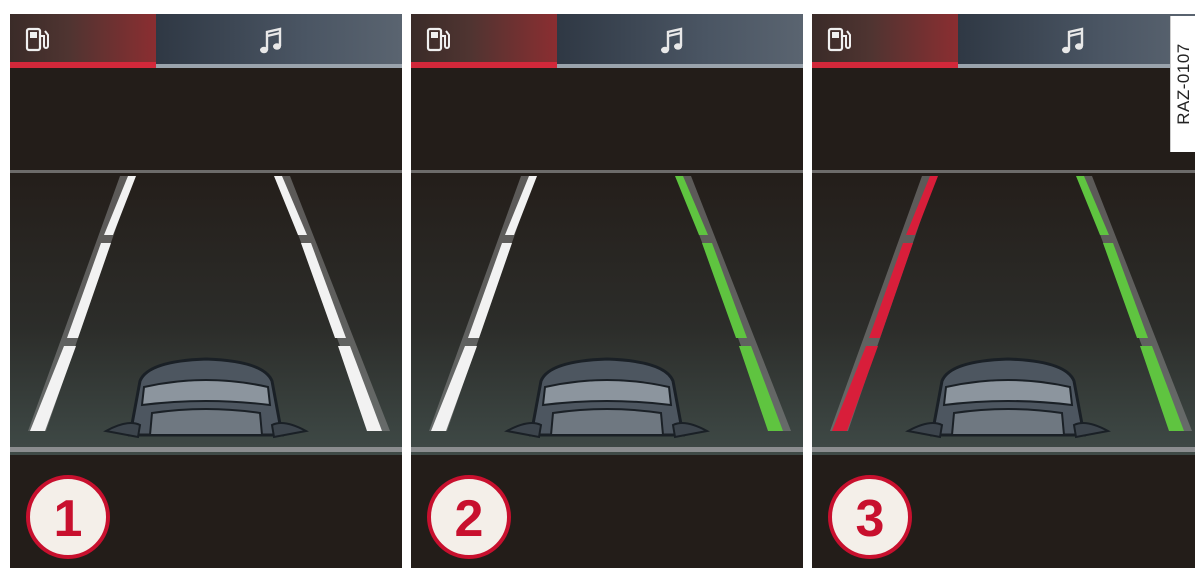 Image resolution: width=1195 pixels, height=568 pixels. I want to click on figure-code-text: RAZ-0107, so click(1183, 84).